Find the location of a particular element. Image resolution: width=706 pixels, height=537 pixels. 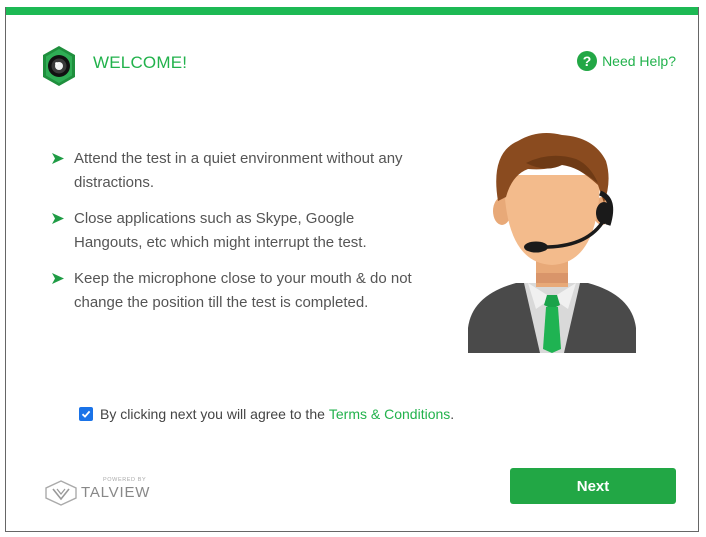

headset-operator-illustration is located at coordinates (552, 243).